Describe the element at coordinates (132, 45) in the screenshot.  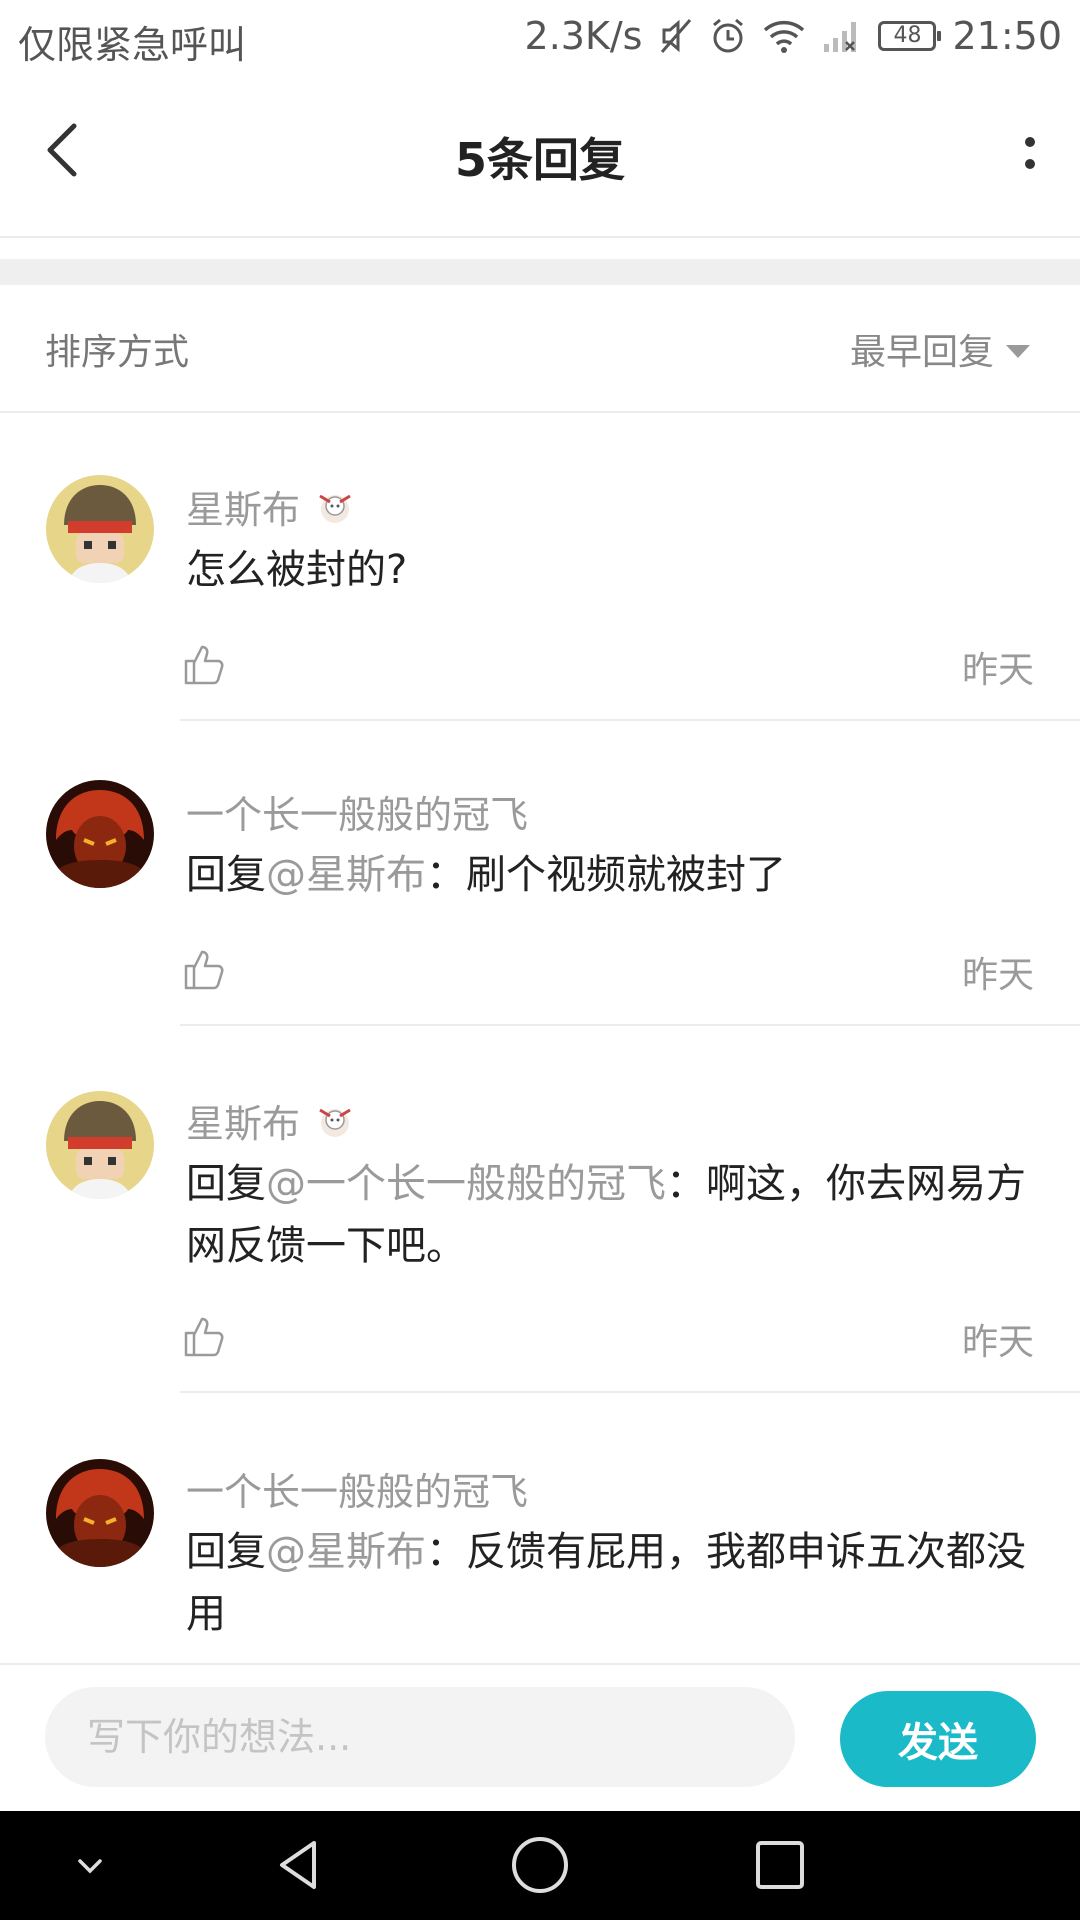
I see `carrier-status: 仅限紧急呼叫` at that location.